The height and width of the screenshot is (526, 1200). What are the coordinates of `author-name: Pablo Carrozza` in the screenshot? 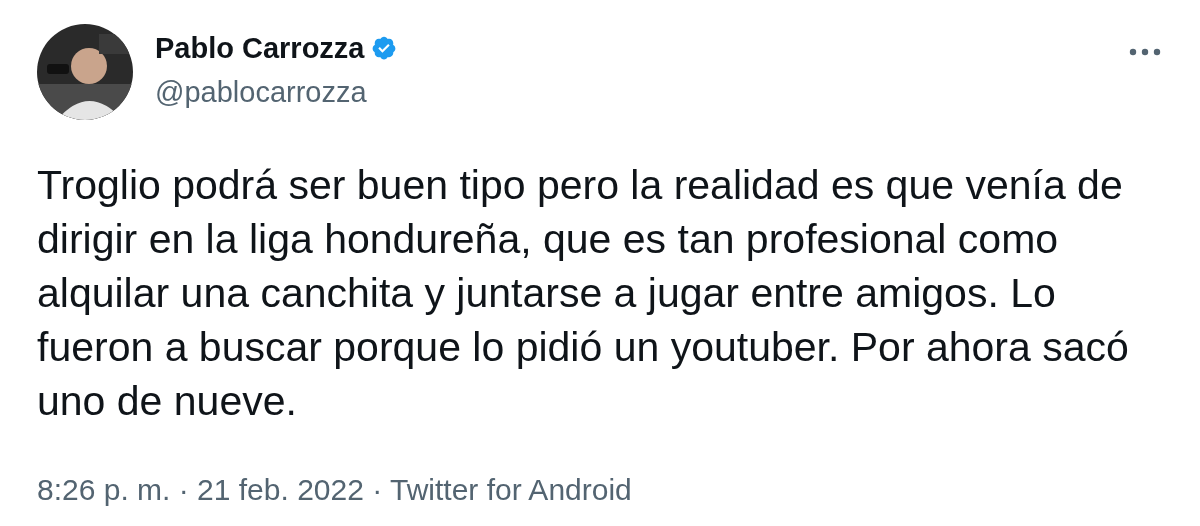 It's located at (260, 48).